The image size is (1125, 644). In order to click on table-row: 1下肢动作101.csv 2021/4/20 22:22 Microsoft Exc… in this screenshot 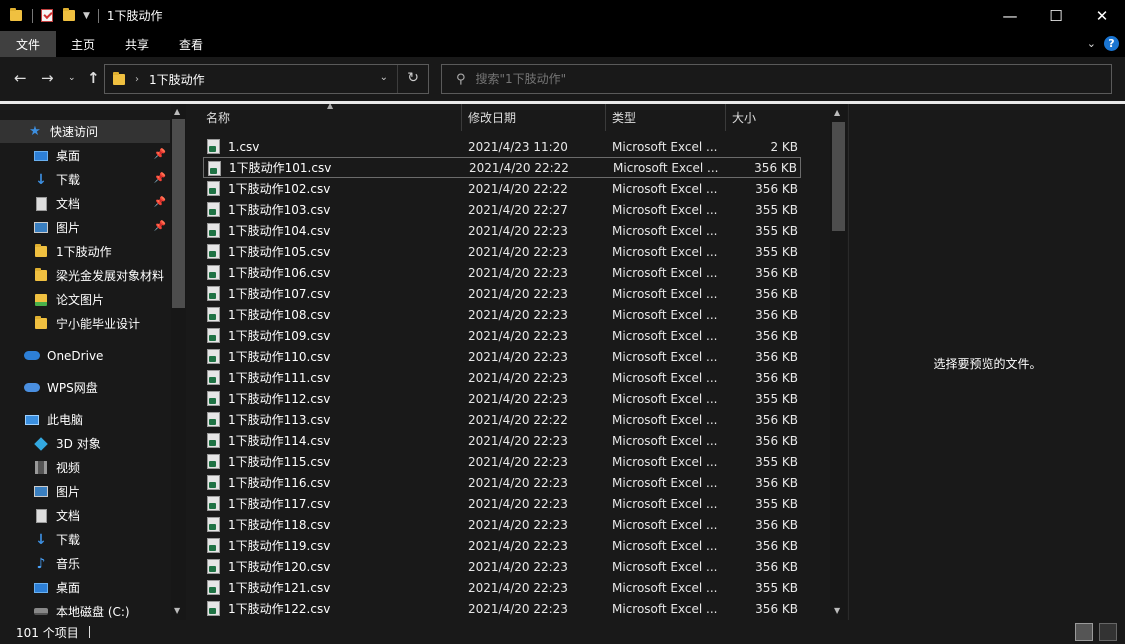, I will do `click(502, 167)`.